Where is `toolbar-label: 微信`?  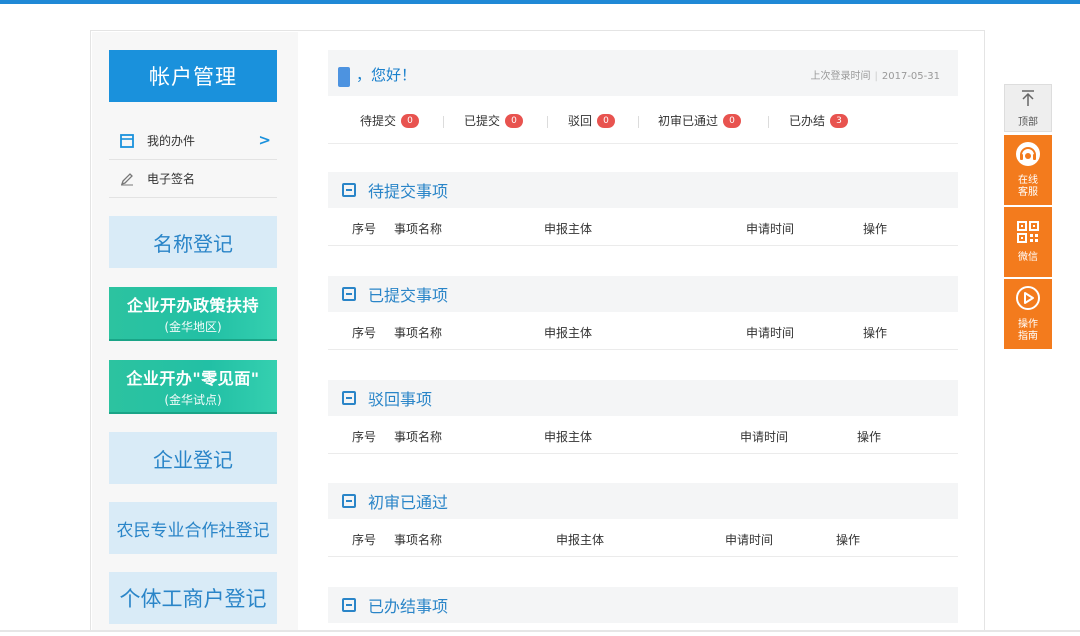
toolbar-label: 微信 is located at coordinates (1028, 257).